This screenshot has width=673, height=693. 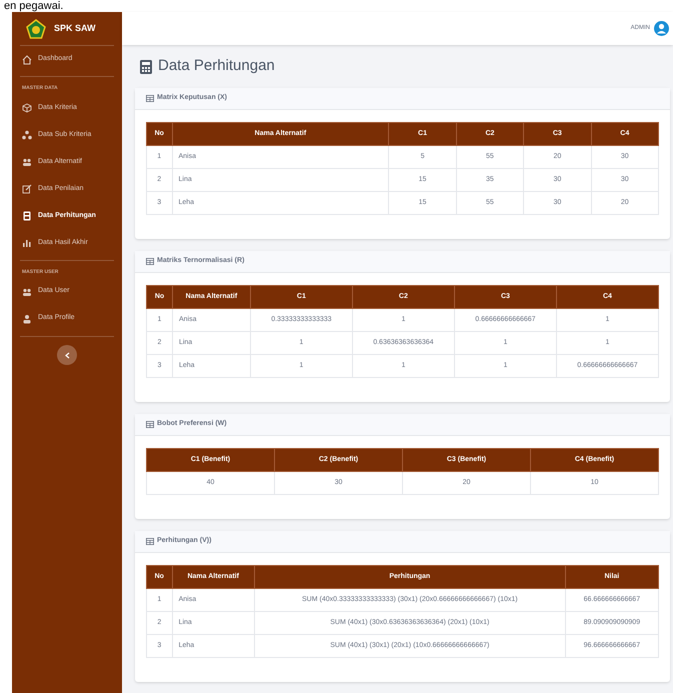 What do you see at coordinates (34, 6) in the screenshot?
I see `document-text: en pegawai.` at bounding box center [34, 6].